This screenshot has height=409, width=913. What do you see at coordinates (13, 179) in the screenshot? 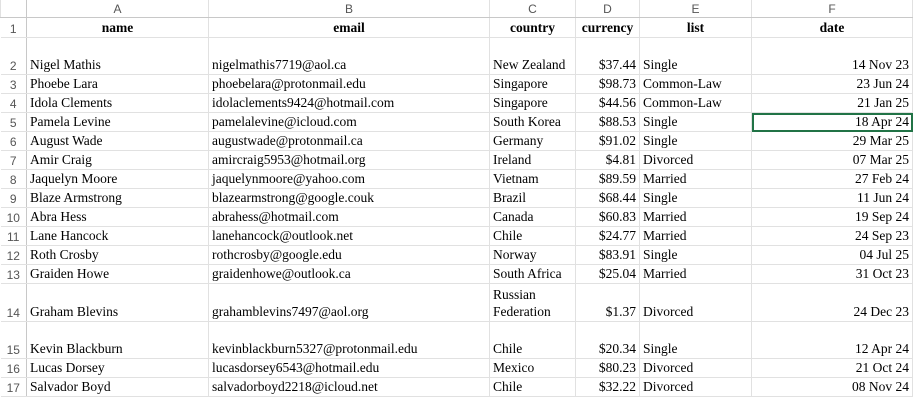
I see `row-number: 8` at bounding box center [13, 179].